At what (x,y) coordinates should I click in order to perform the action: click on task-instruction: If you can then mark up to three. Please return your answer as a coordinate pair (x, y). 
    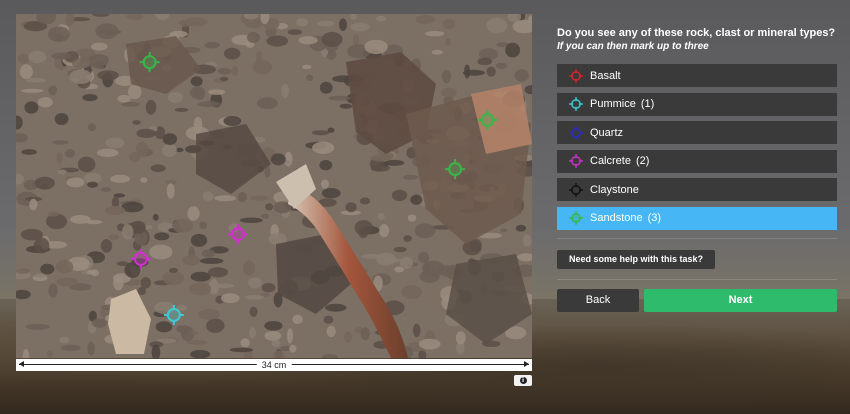
    Looking at the image, I should click on (633, 46).